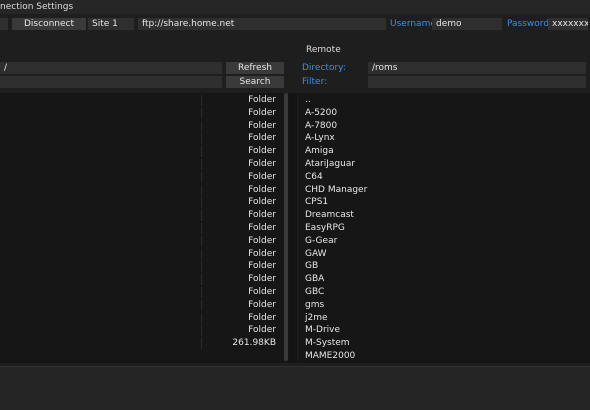 The image size is (590, 410). What do you see at coordinates (444, 151) in the screenshot?
I see `remote-file-row: Amiga` at bounding box center [444, 151].